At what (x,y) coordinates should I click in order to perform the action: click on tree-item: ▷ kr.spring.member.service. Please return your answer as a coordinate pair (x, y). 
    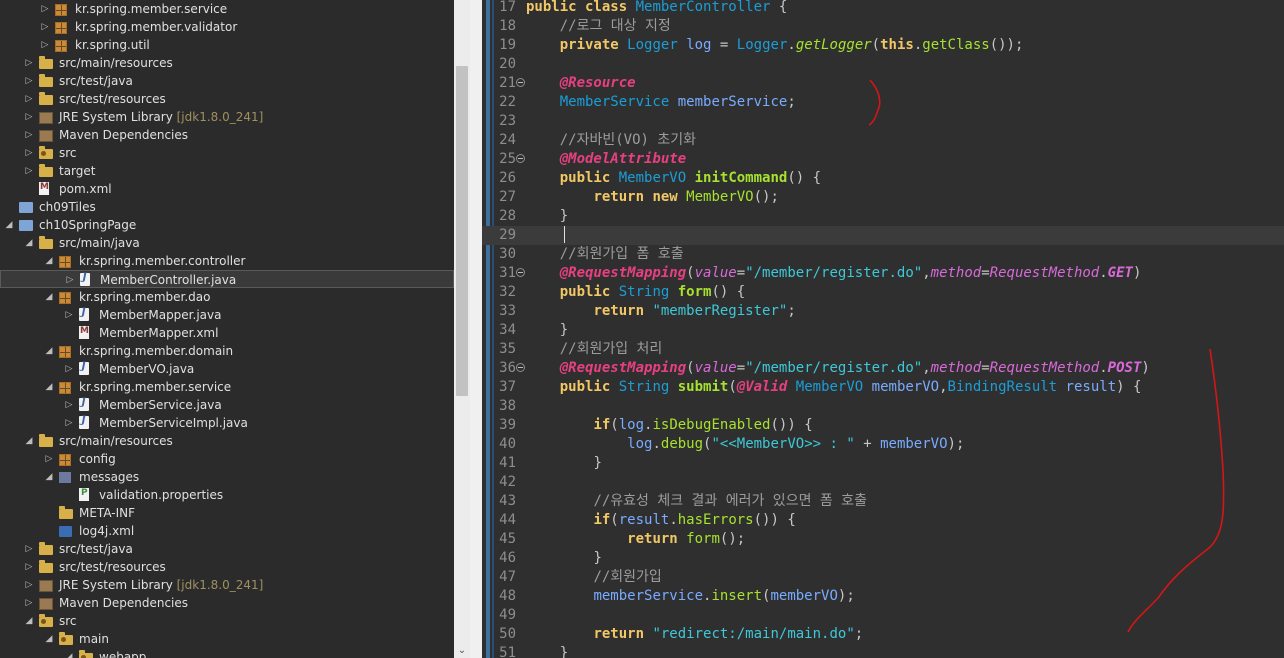
    Looking at the image, I should click on (227, 9).